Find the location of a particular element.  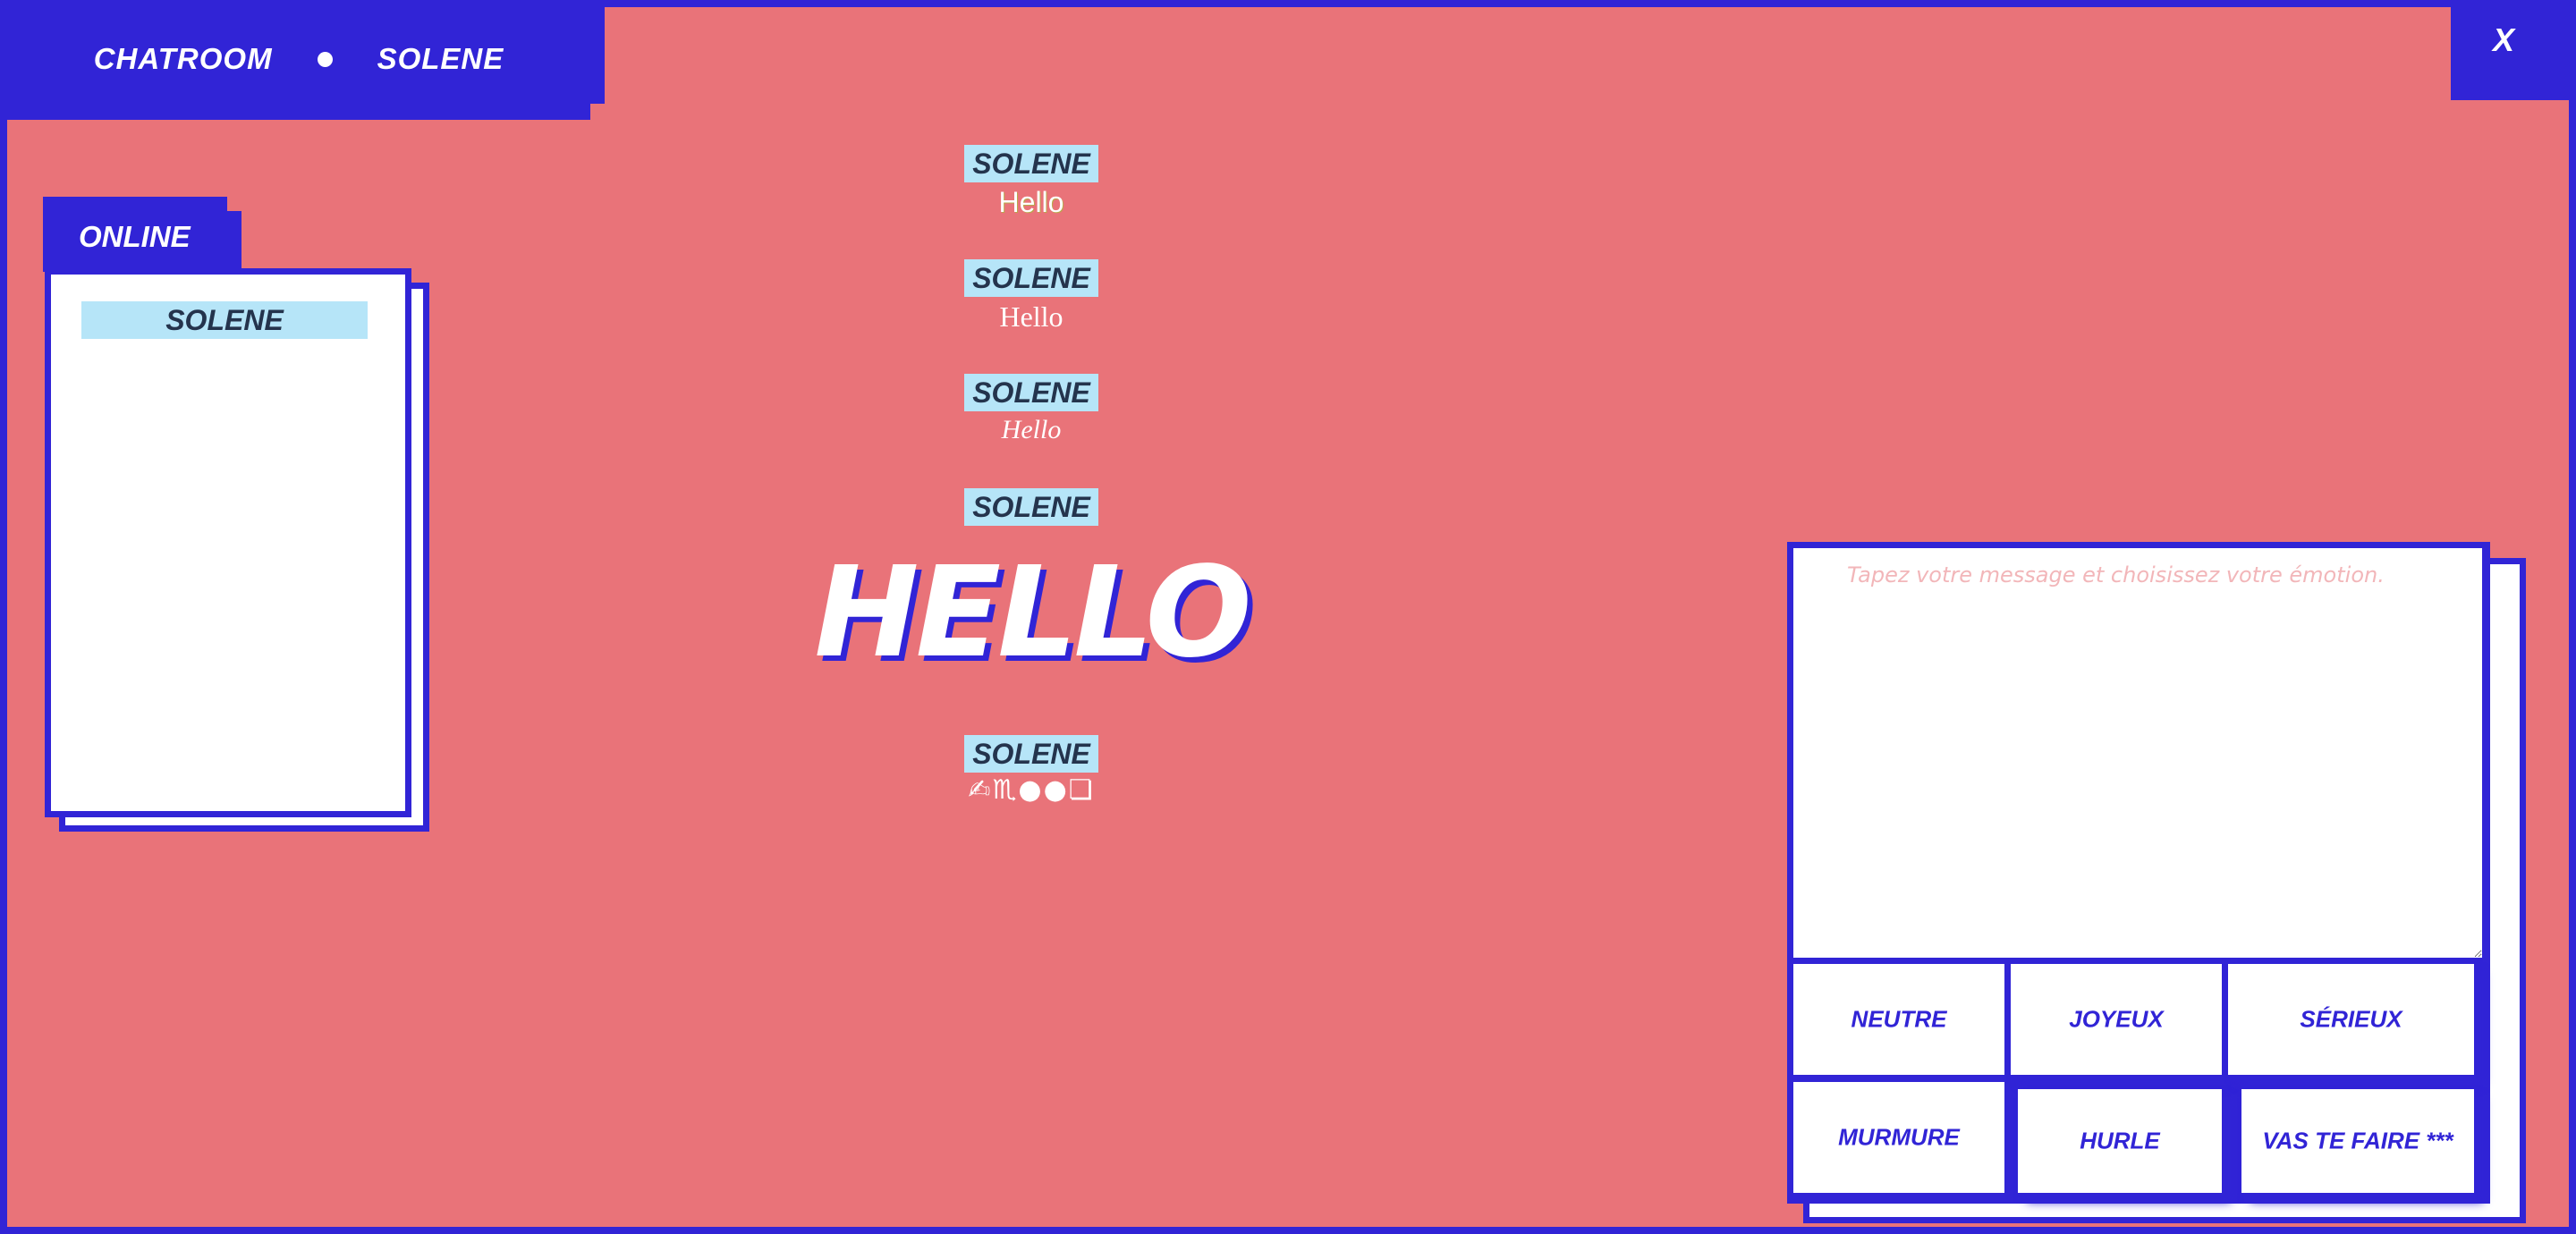

emotion-button-label: VAS TE FAIRE *** is located at coordinates (2357, 1141).